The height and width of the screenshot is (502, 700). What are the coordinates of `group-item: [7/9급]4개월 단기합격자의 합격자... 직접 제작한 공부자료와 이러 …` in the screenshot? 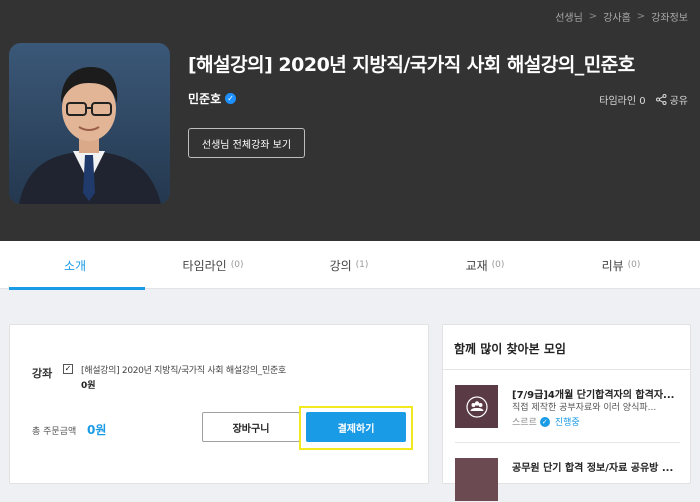 It's located at (568, 407).